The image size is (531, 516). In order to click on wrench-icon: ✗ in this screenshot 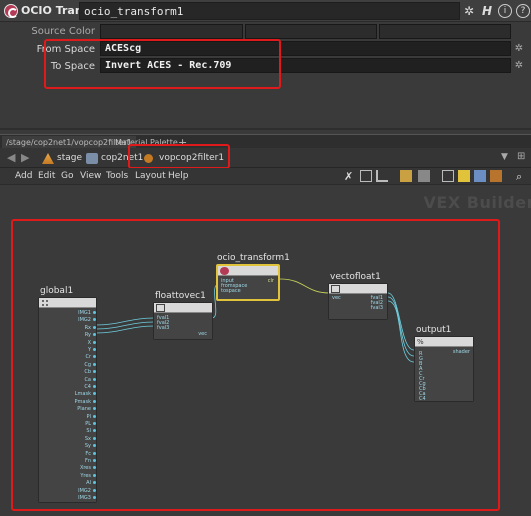, I will do `click(350, 176)`.